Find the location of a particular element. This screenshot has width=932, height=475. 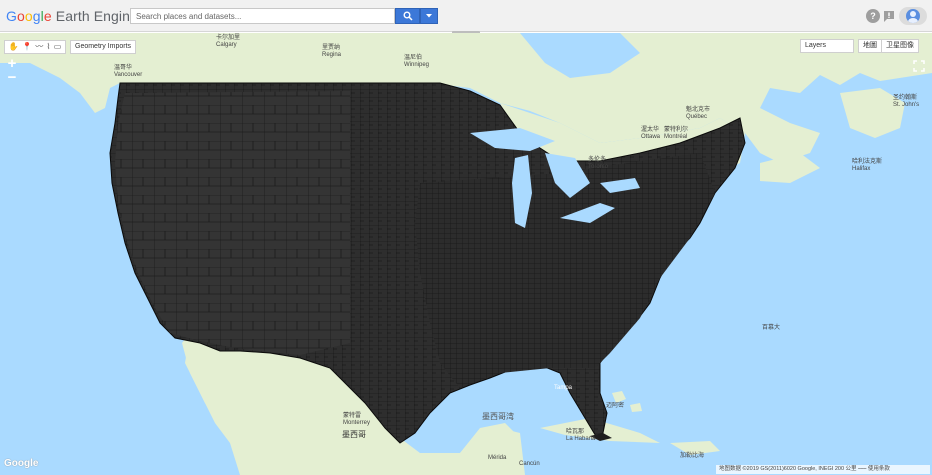

map-label-gulf: 墨西哥湾 is located at coordinates (498, 416).